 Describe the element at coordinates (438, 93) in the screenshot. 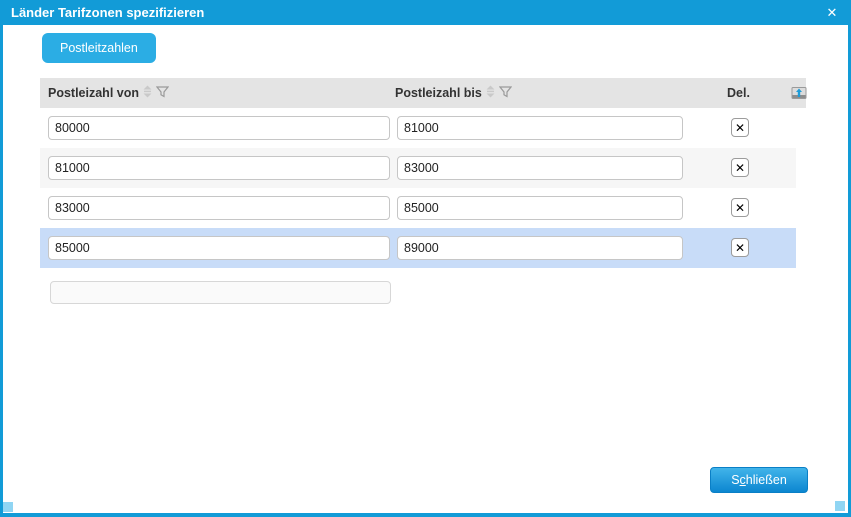

I see `column-header-bis-label: Postleizahl bis` at that location.